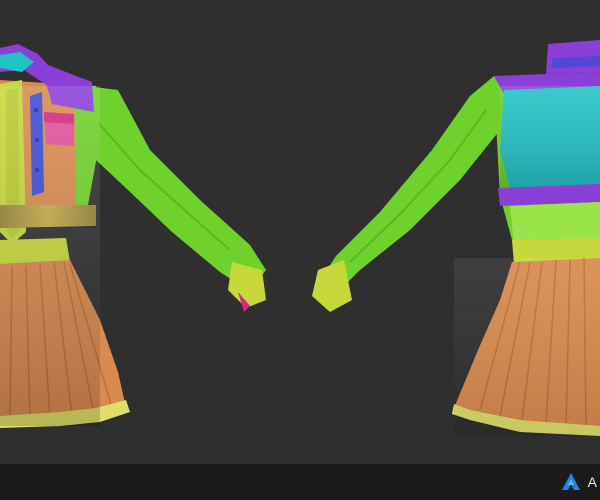  I want to click on a-triangle-logo-icon, so click(570, 481).